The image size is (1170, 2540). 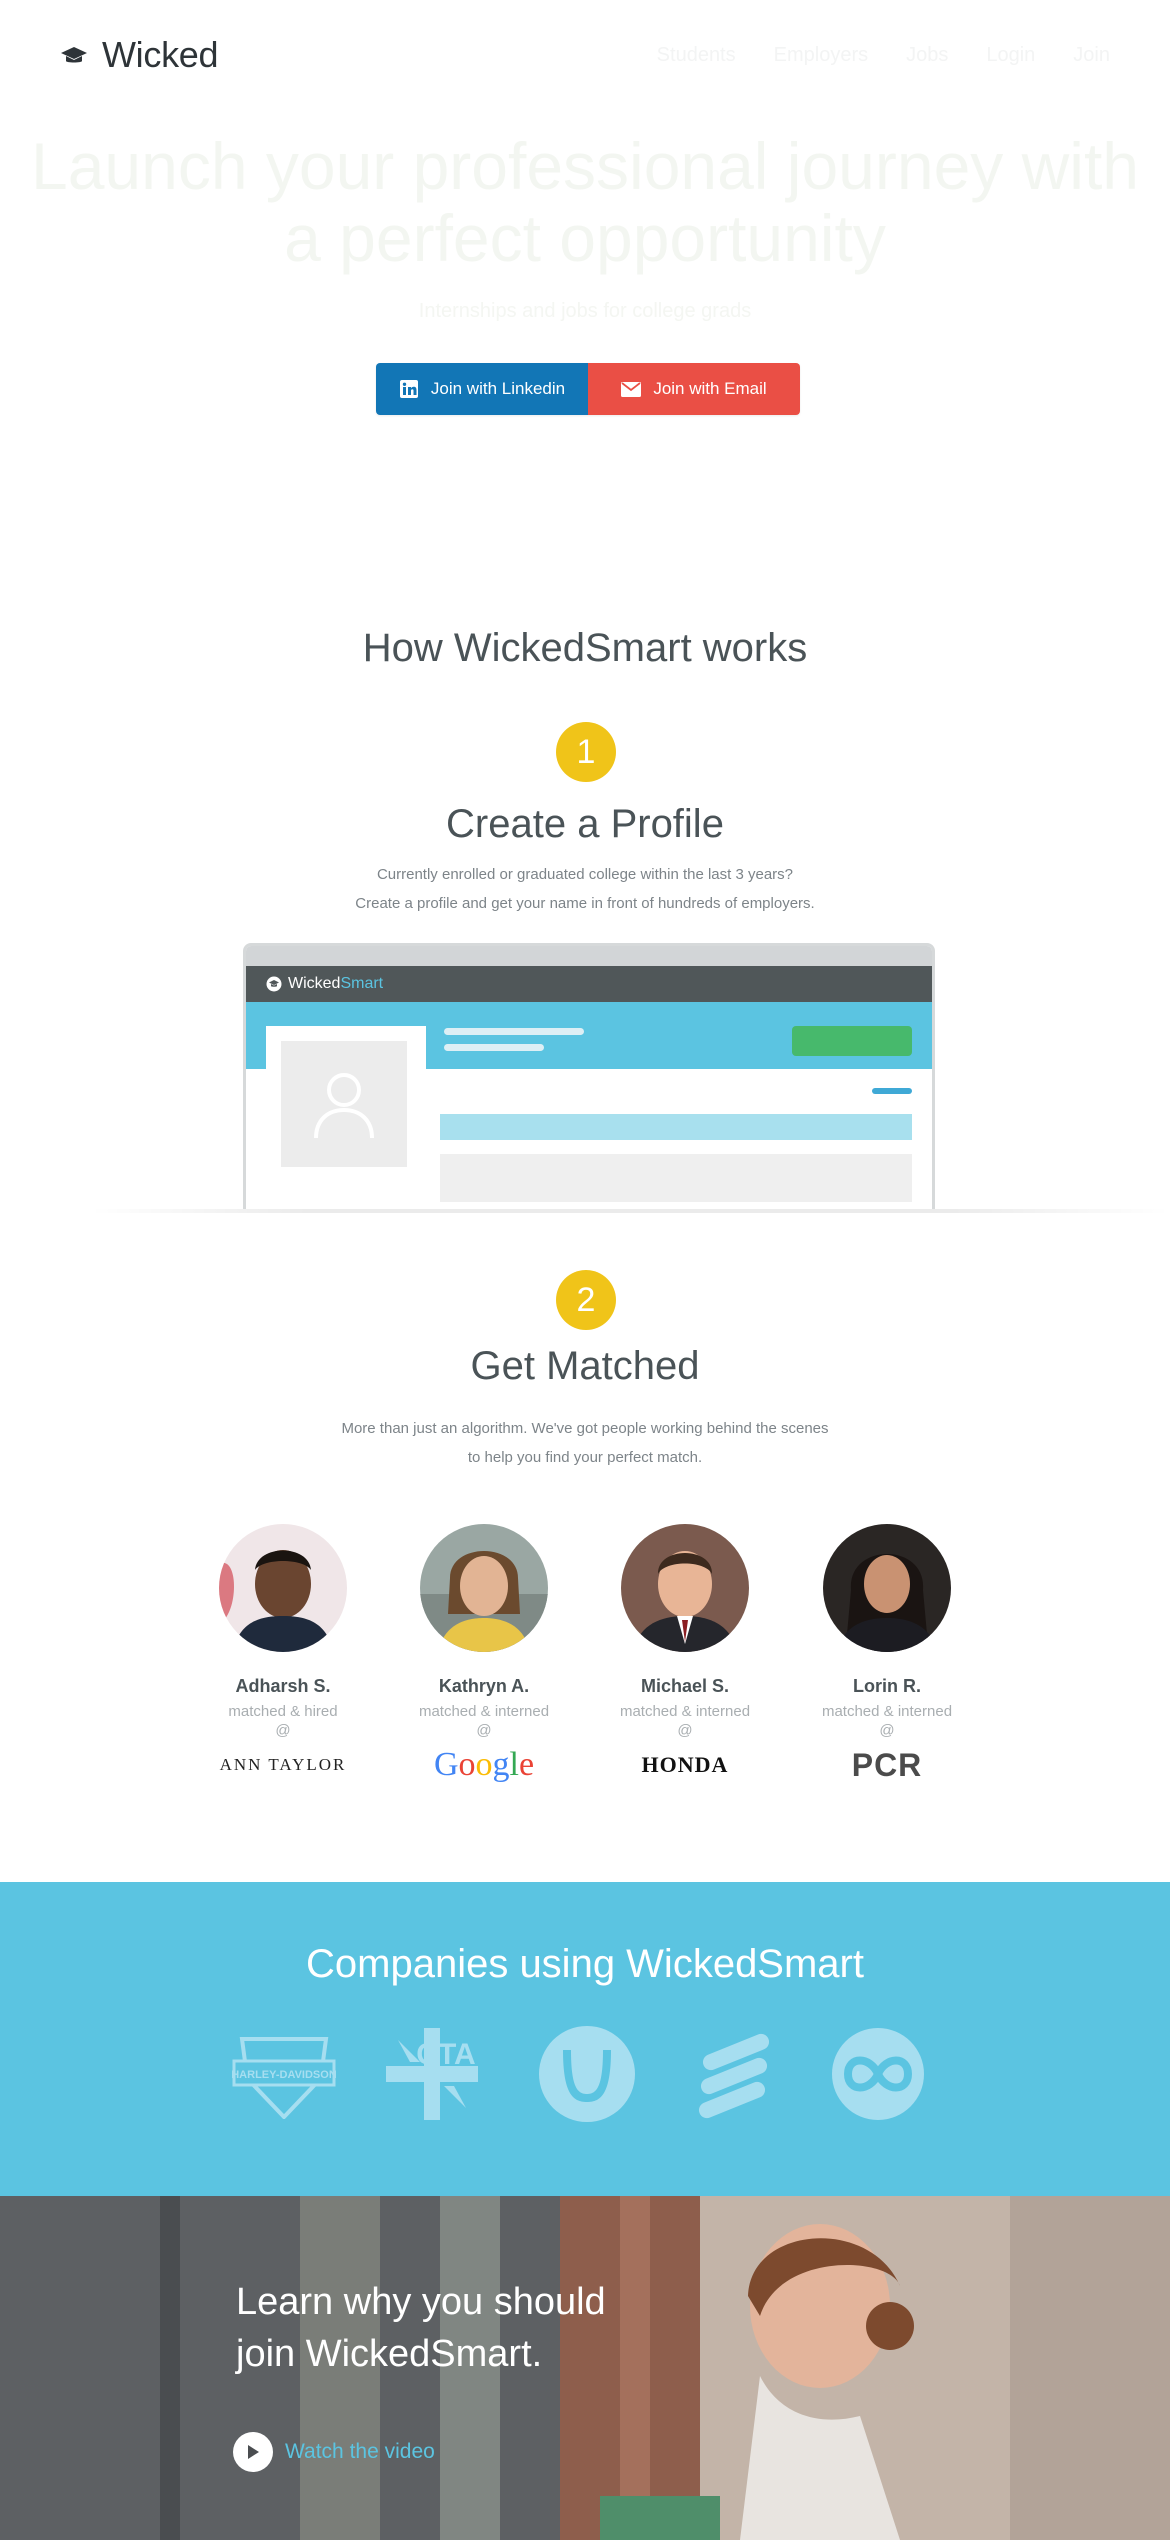 I want to click on mockup-logo: WickedSmart, so click(x=335, y=984).